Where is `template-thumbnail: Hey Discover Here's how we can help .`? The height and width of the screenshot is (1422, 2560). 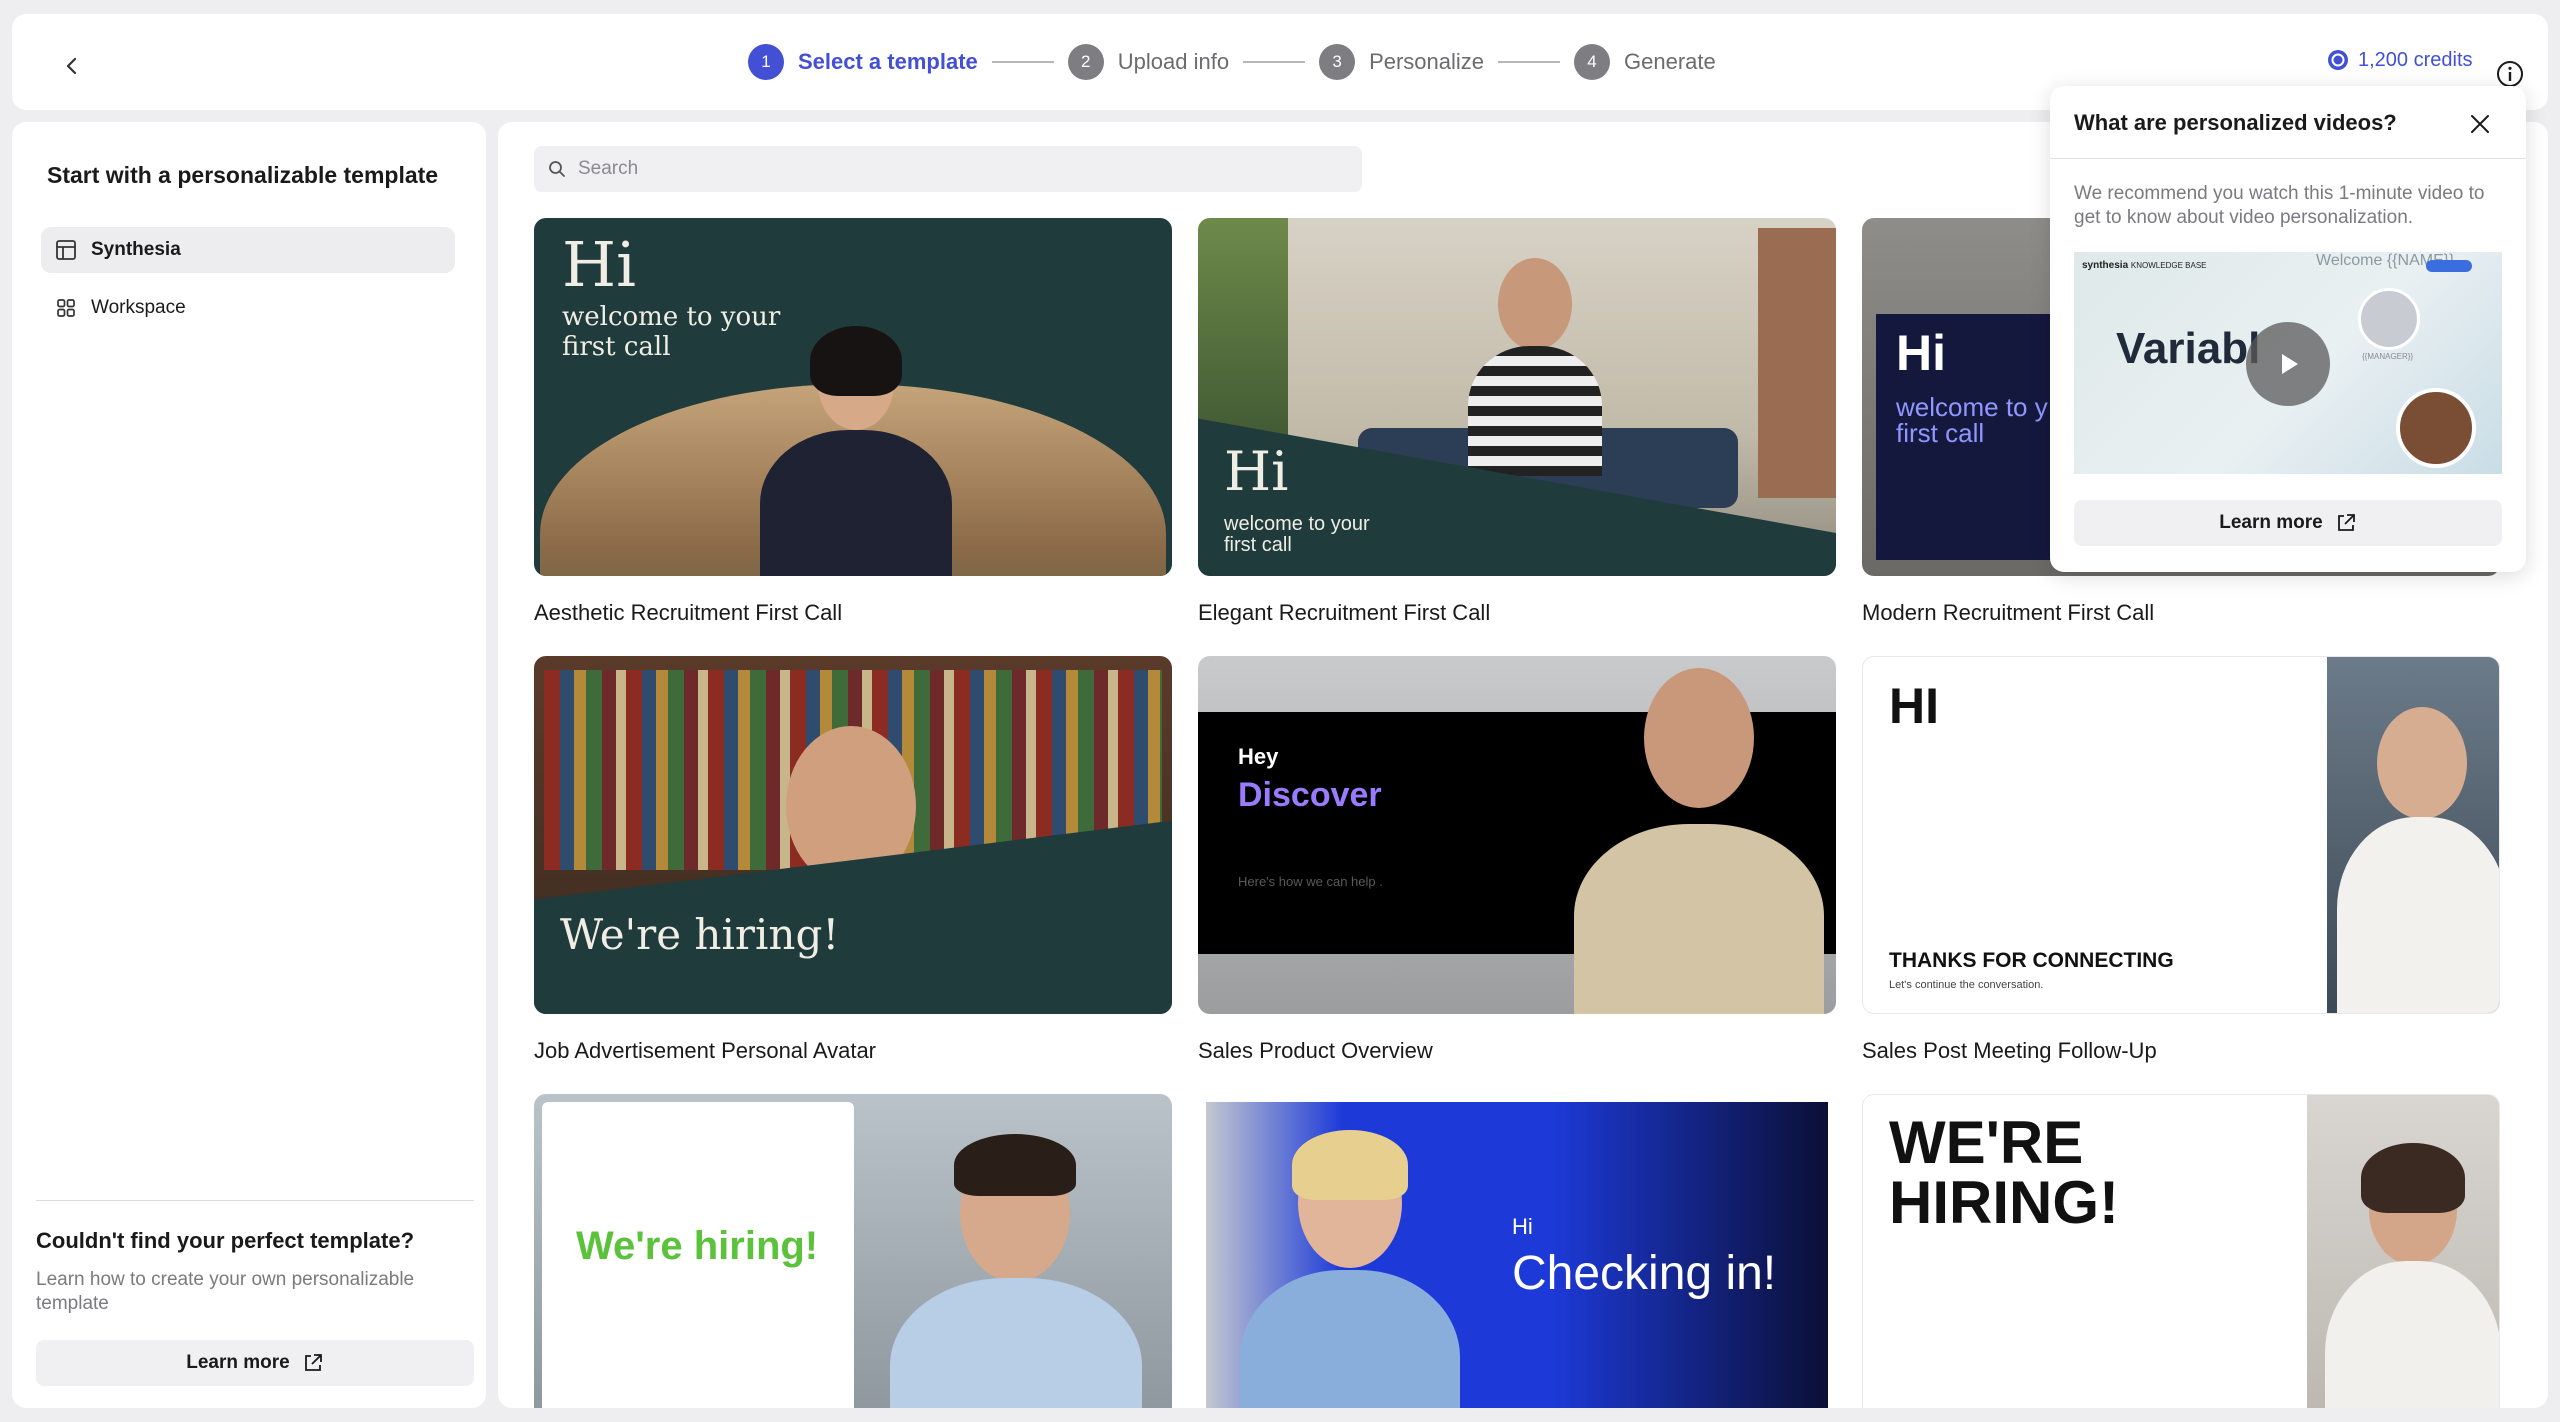
template-thumbnail: Hey Discover Here's how we can help . is located at coordinates (1517, 835).